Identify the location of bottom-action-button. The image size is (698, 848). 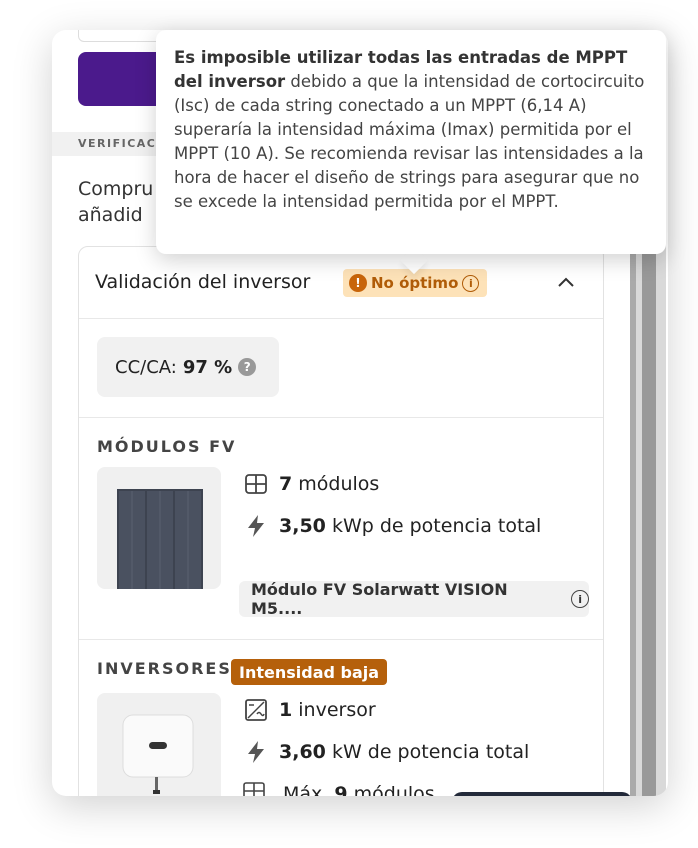
(542, 794).